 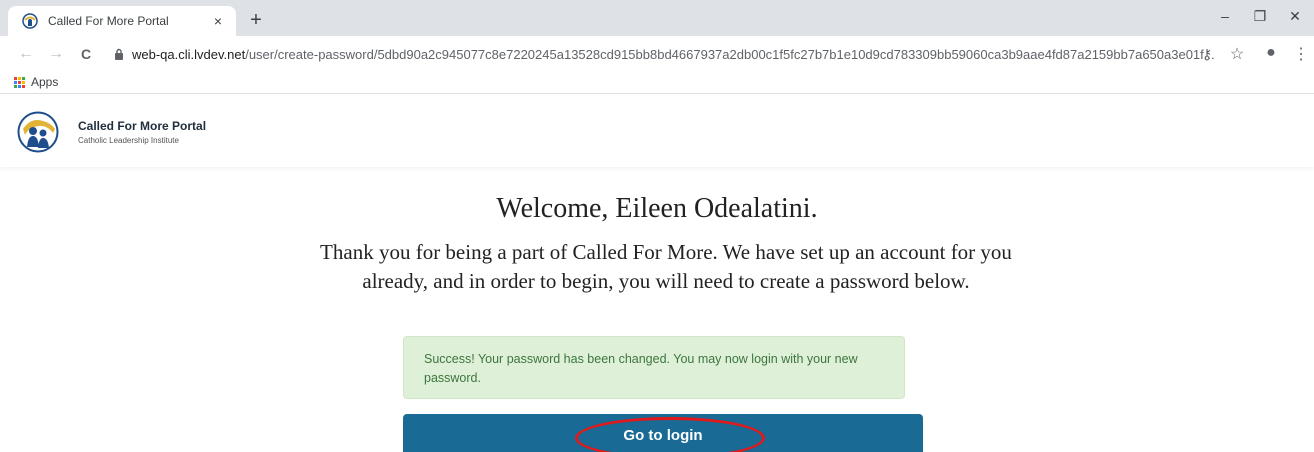 What do you see at coordinates (1225, 16) in the screenshot?
I see `minimize-icon: –` at bounding box center [1225, 16].